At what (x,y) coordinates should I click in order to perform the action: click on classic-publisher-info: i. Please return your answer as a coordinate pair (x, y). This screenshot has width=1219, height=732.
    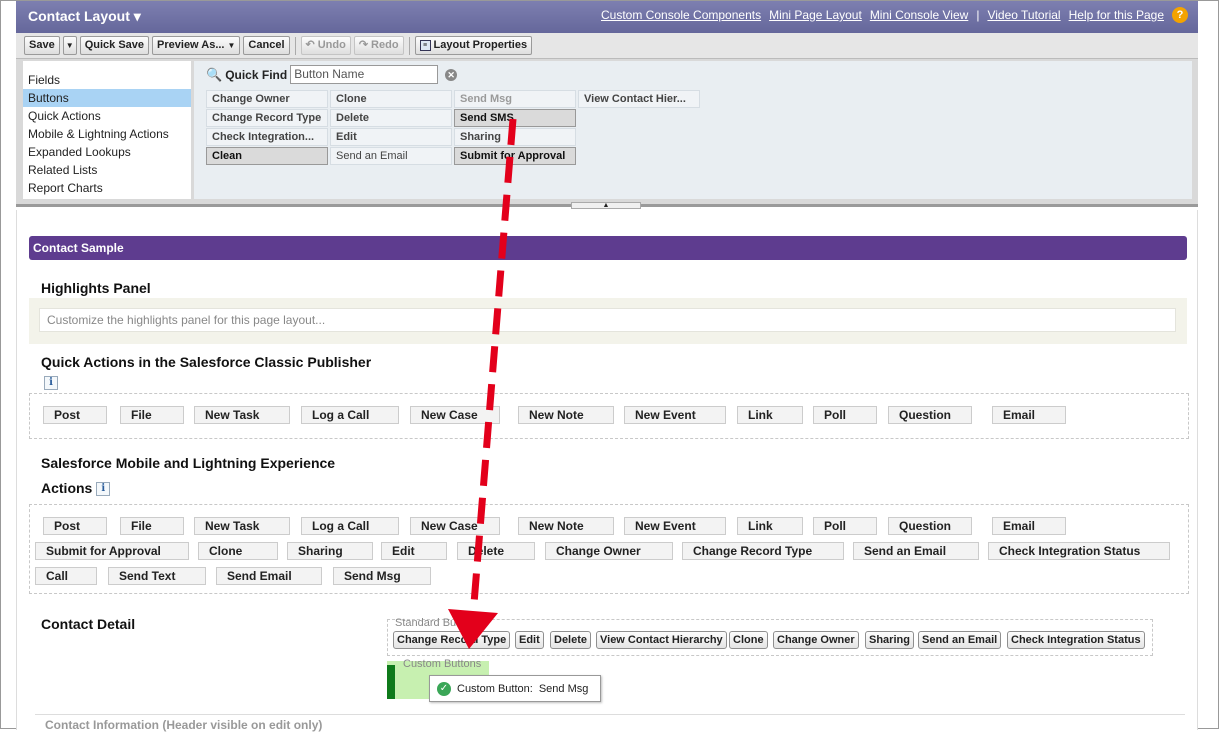
    Looking at the image, I should click on (51, 382).